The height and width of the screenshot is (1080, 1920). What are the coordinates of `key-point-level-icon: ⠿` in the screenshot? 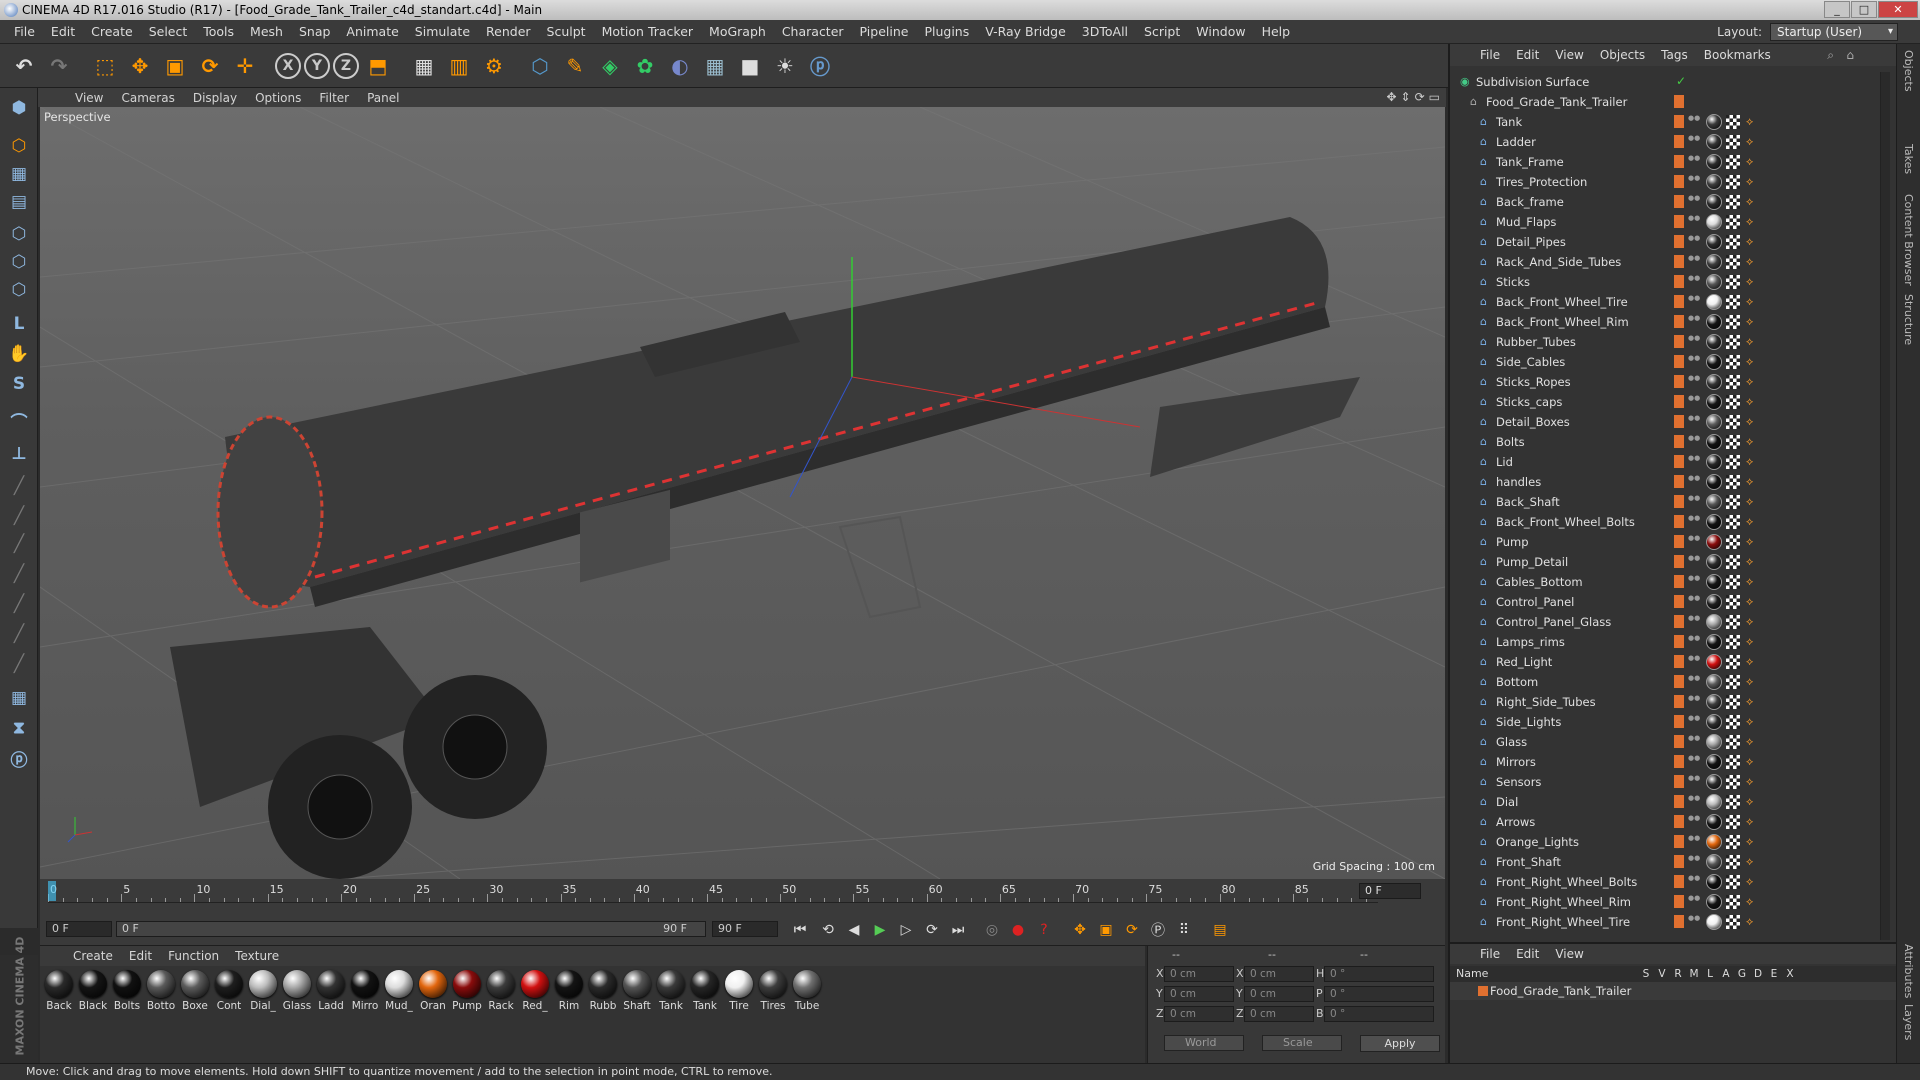 It's located at (1184, 930).